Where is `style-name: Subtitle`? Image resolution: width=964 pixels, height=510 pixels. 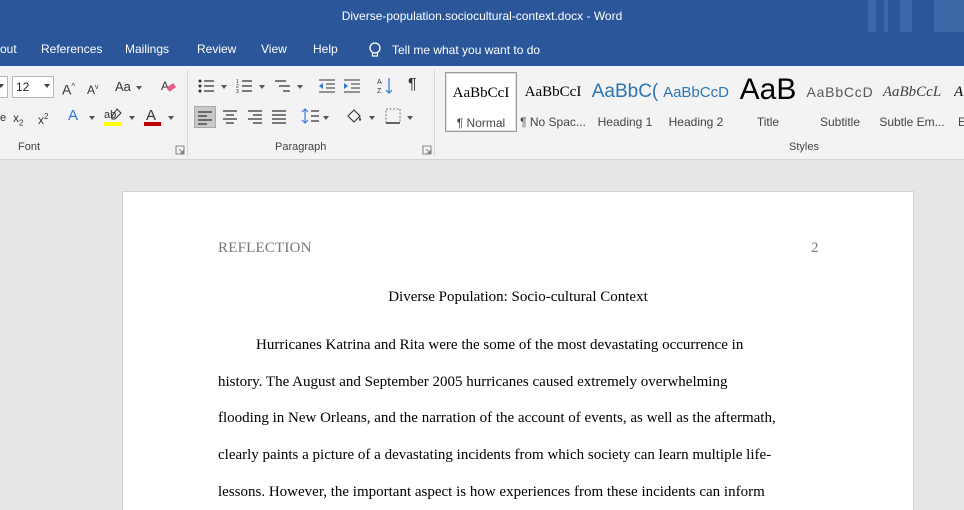 style-name: Subtitle is located at coordinates (840, 122).